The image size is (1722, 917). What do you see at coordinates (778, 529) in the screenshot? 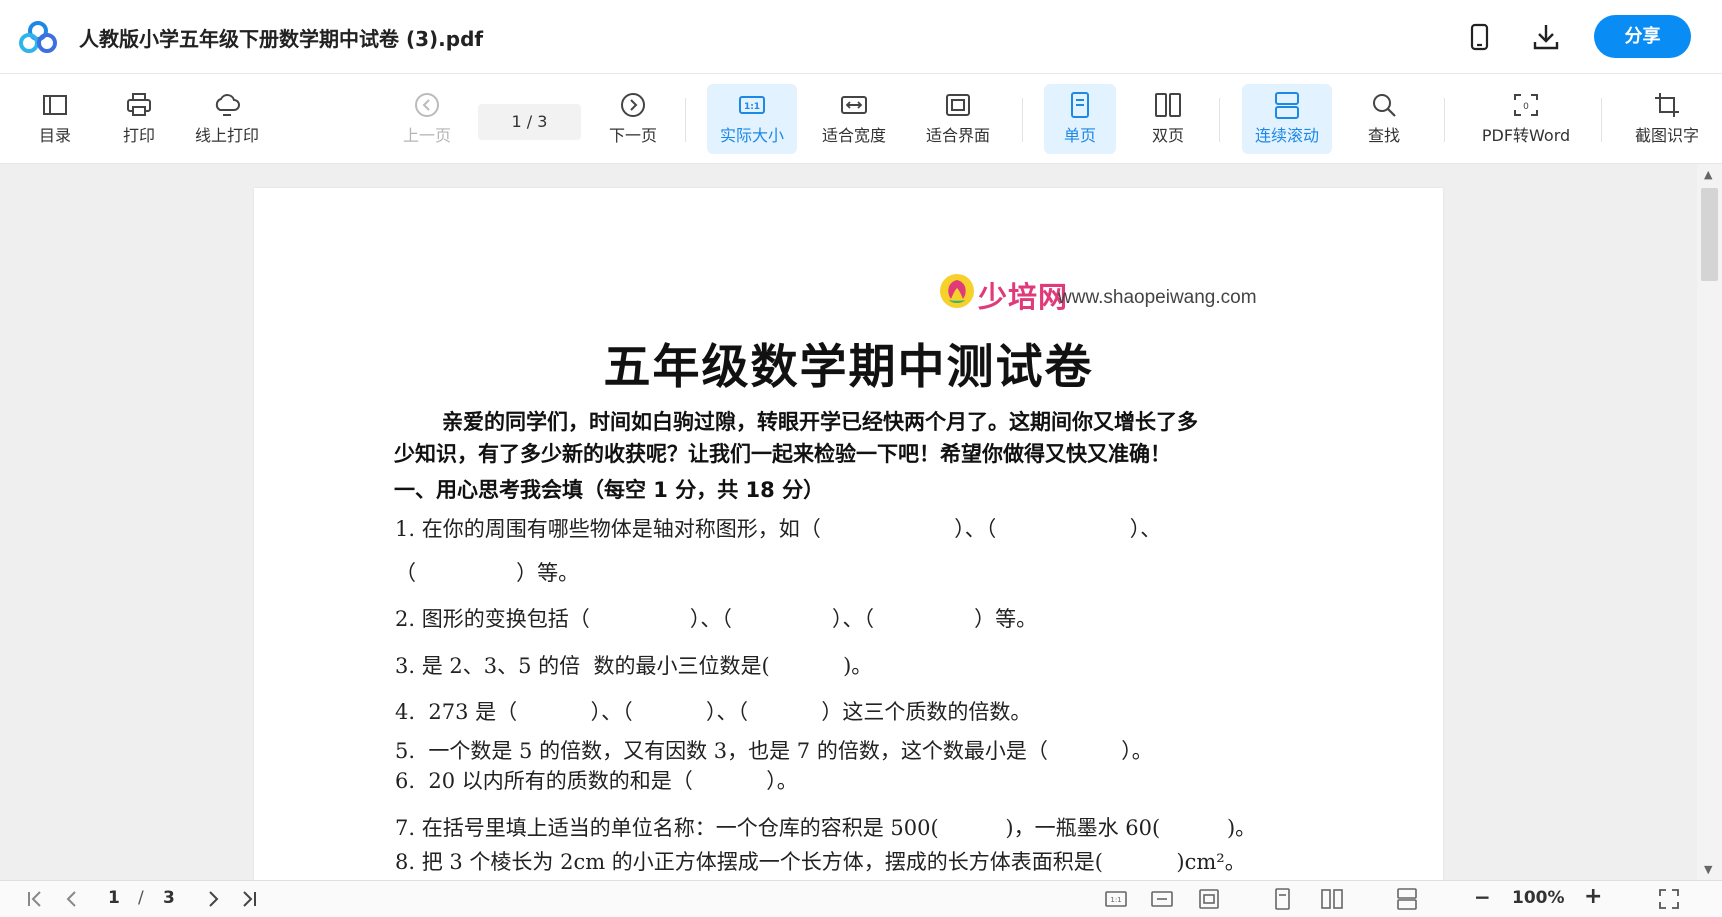
I see `question-line: 1. 在你的周围有哪些物体是轴对称图形，如（ ）、（ ）、` at bounding box center [778, 529].